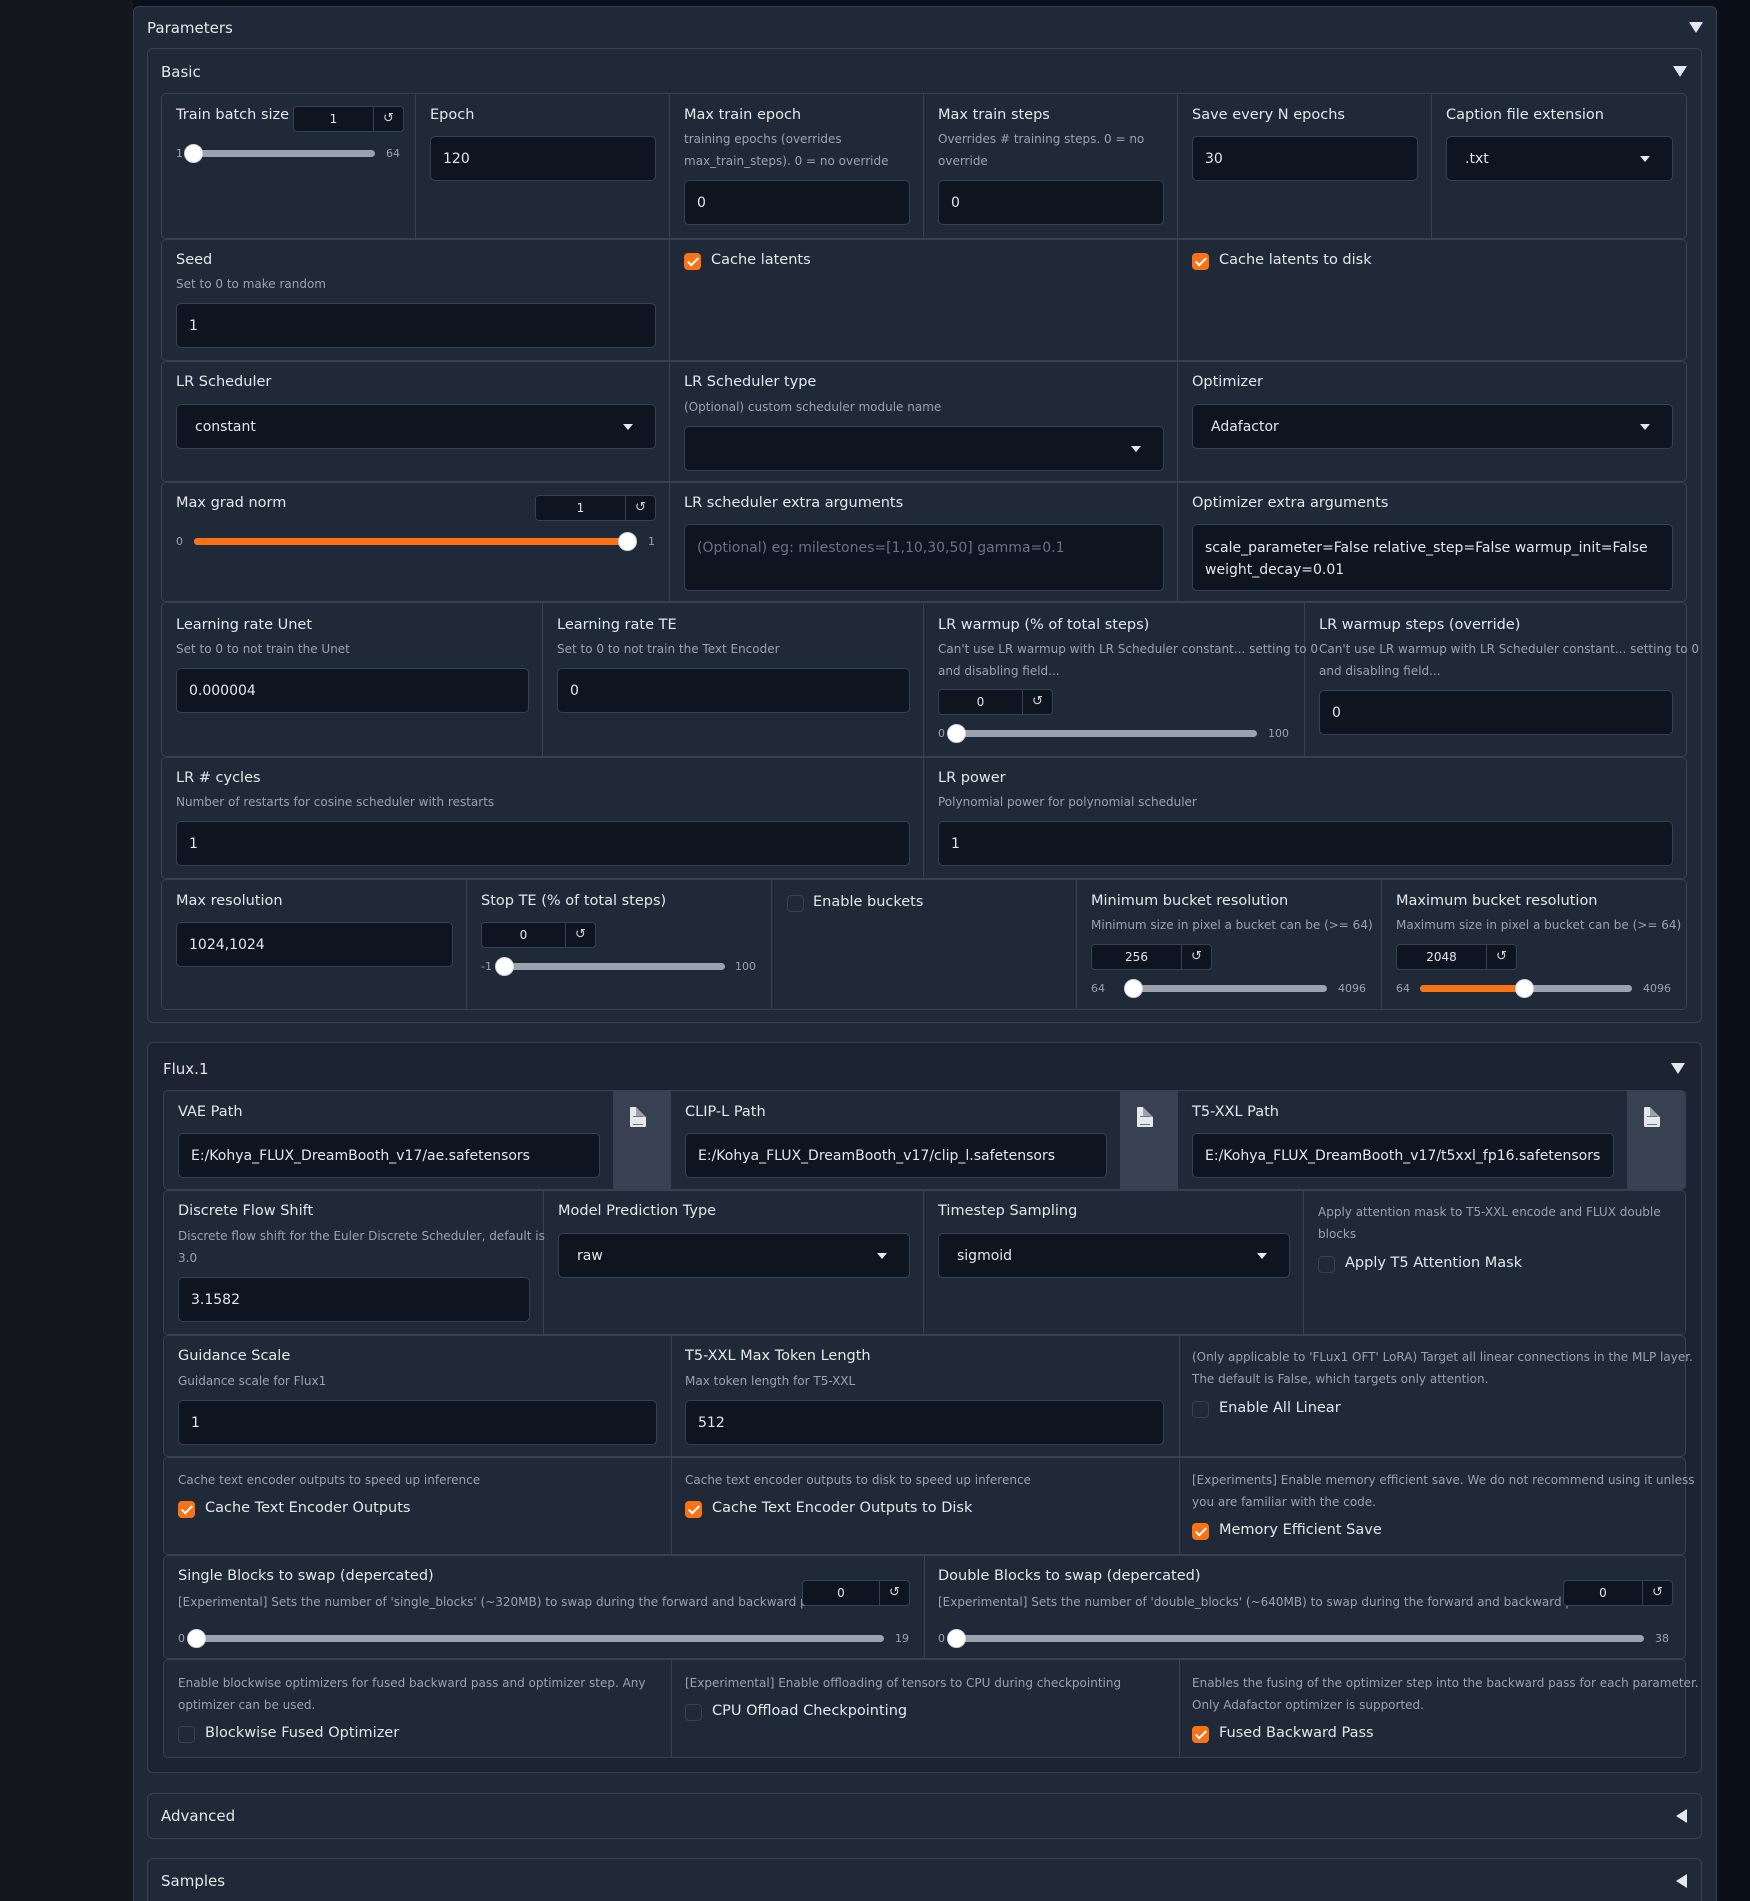  Describe the element at coordinates (416, 426) in the screenshot. I see `lr-scheduler-select: constant` at that location.